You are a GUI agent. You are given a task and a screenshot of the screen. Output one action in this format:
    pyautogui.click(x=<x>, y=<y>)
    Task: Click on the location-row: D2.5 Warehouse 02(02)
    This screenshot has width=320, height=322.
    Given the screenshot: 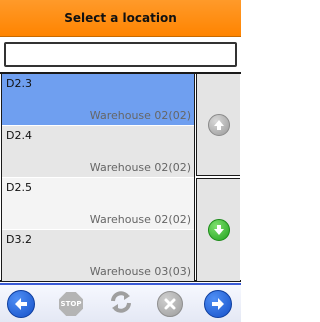 What is the action you would take?
    pyautogui.click(x=98, y=204)
    